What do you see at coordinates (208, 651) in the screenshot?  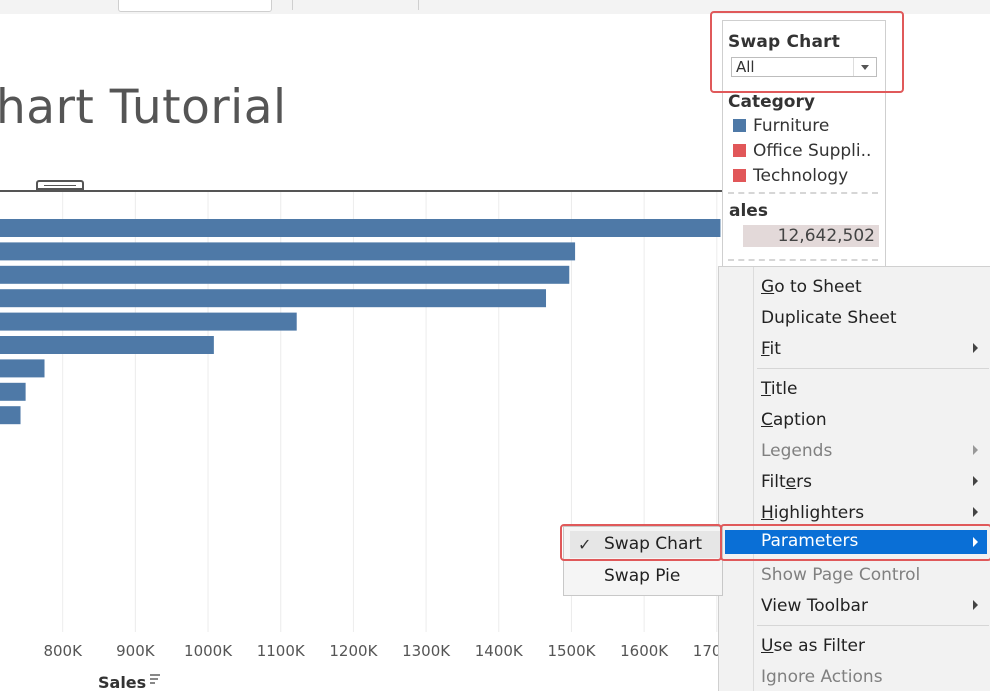 I see `x-tick-label: 1000K` at bounding box center [208, 651].